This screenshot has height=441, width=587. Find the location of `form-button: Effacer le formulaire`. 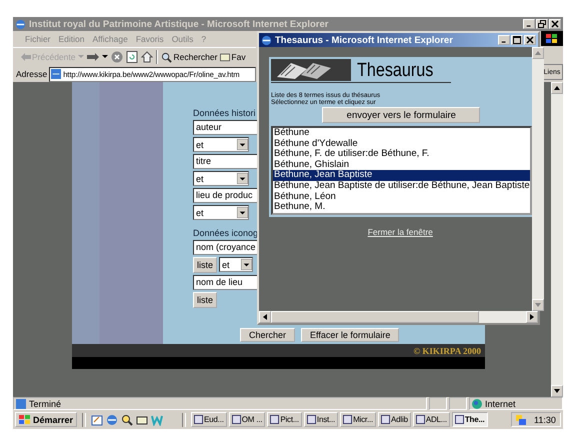

form-button: Effacer le formulaire is located at coordinates (350, 335).